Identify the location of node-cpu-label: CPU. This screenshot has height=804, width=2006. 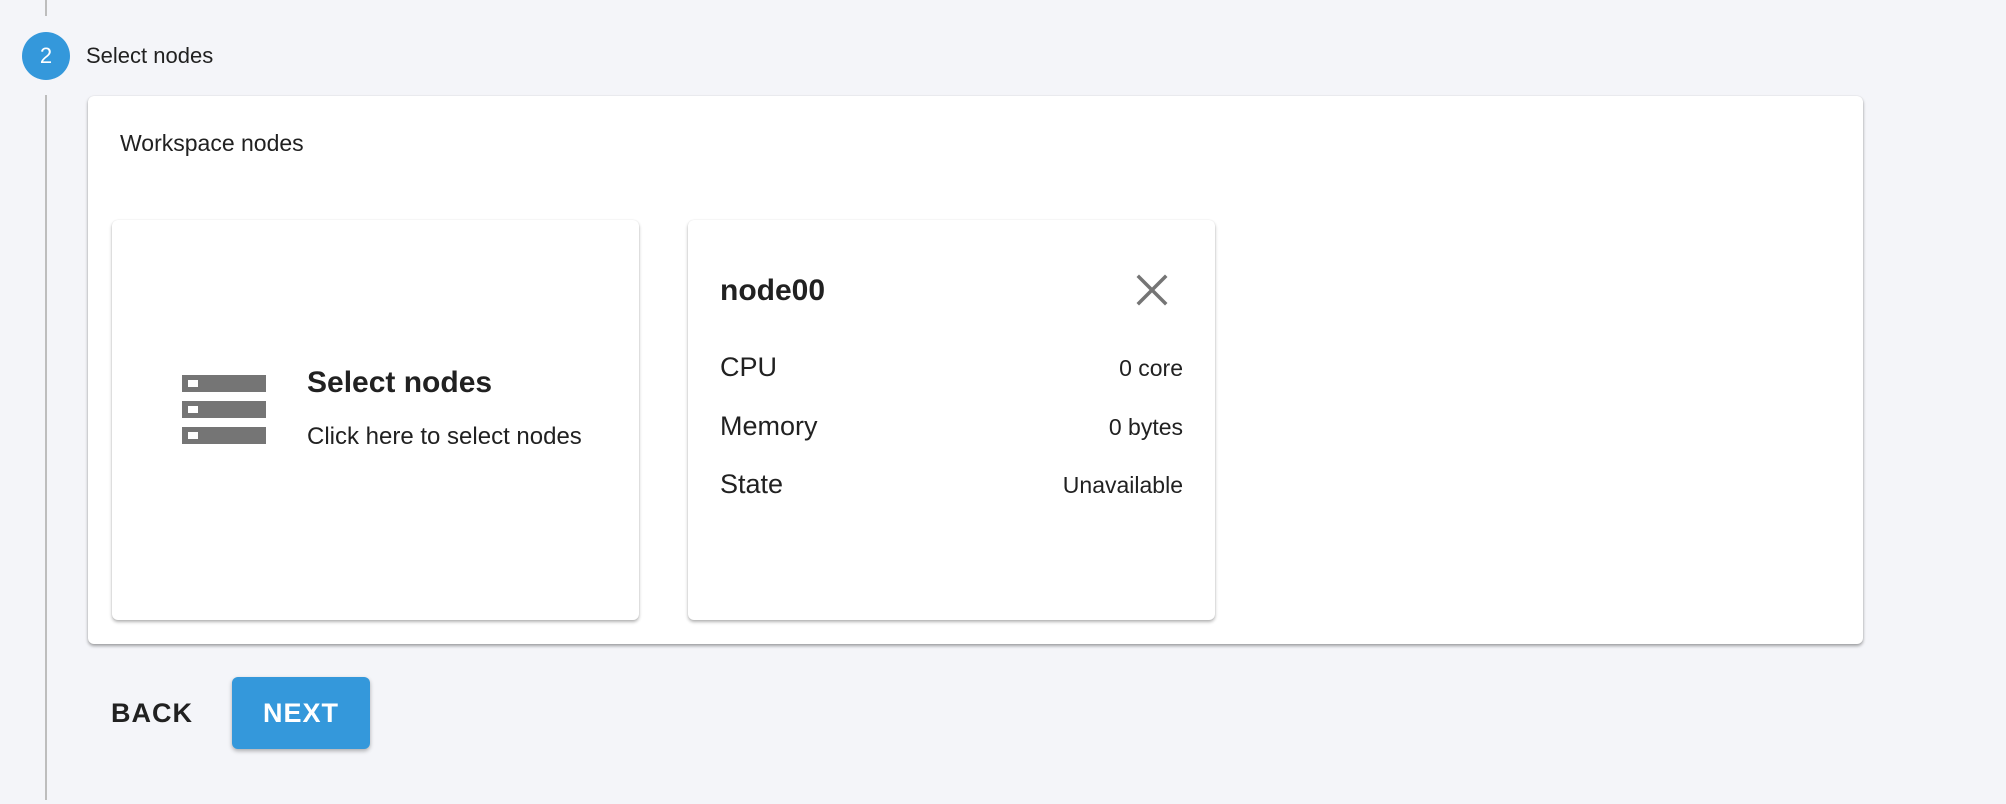
(749, 367).